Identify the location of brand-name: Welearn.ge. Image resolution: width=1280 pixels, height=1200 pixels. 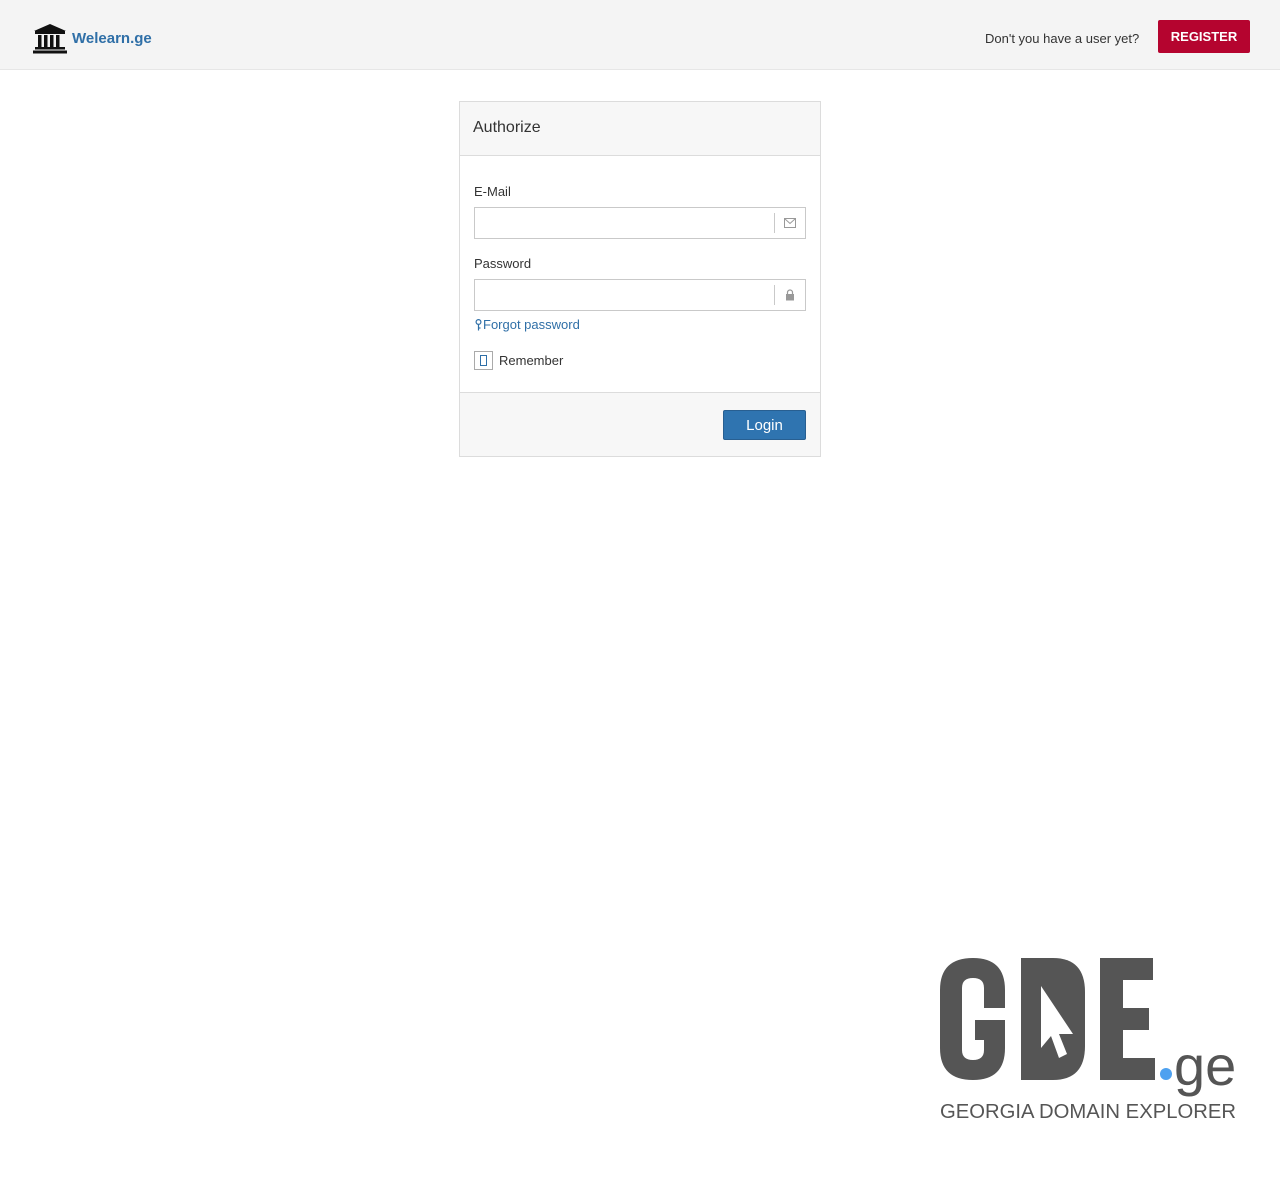
(112, 38).